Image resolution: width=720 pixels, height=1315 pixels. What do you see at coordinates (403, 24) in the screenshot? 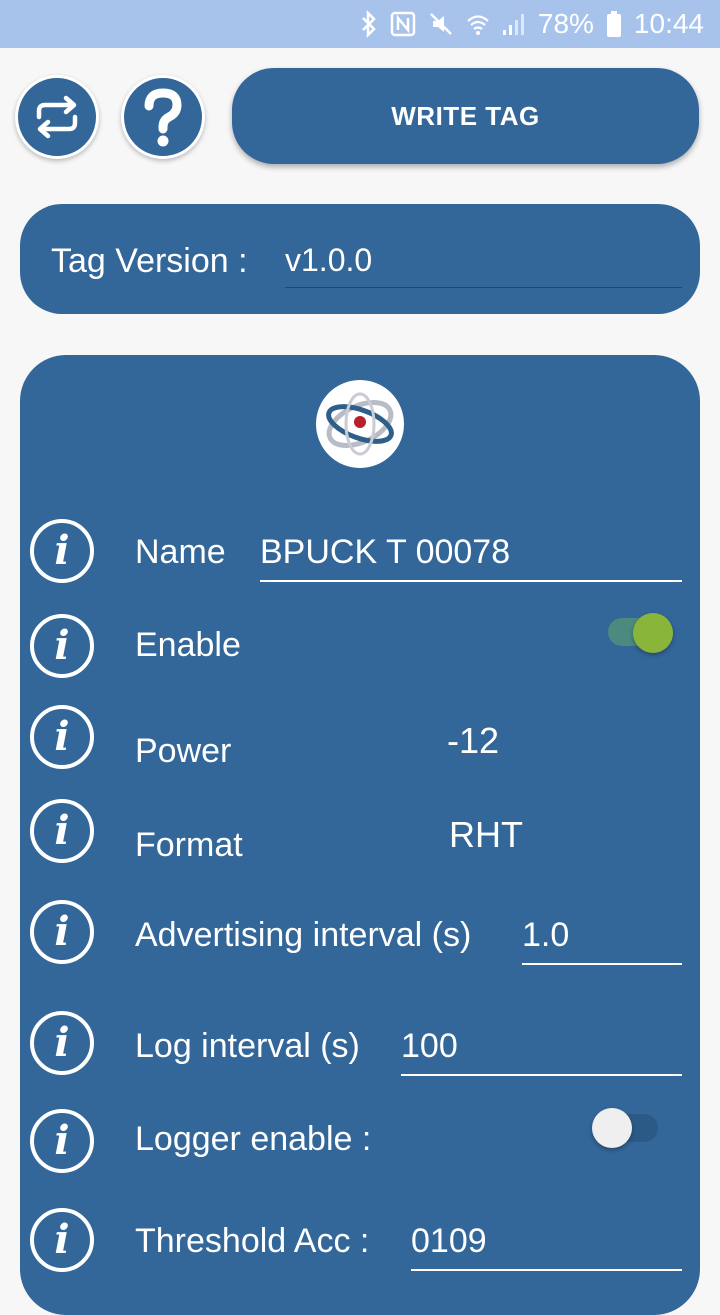
I see `nfc-icon` at bounding box center [403, 24].